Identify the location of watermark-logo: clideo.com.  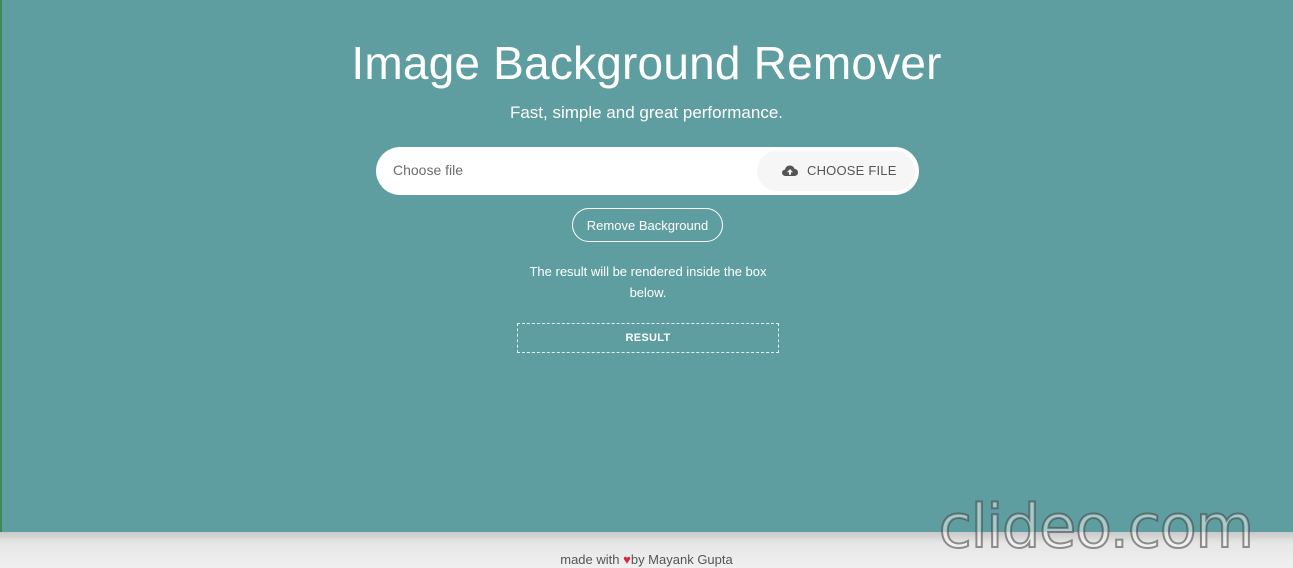
(1096, 527).